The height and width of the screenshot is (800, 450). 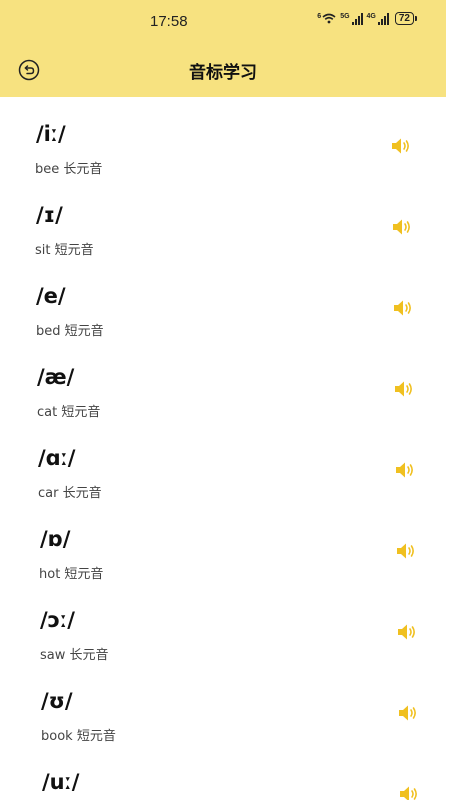 I want to click on sim2-label: 4G, so click(x=371, y=16).